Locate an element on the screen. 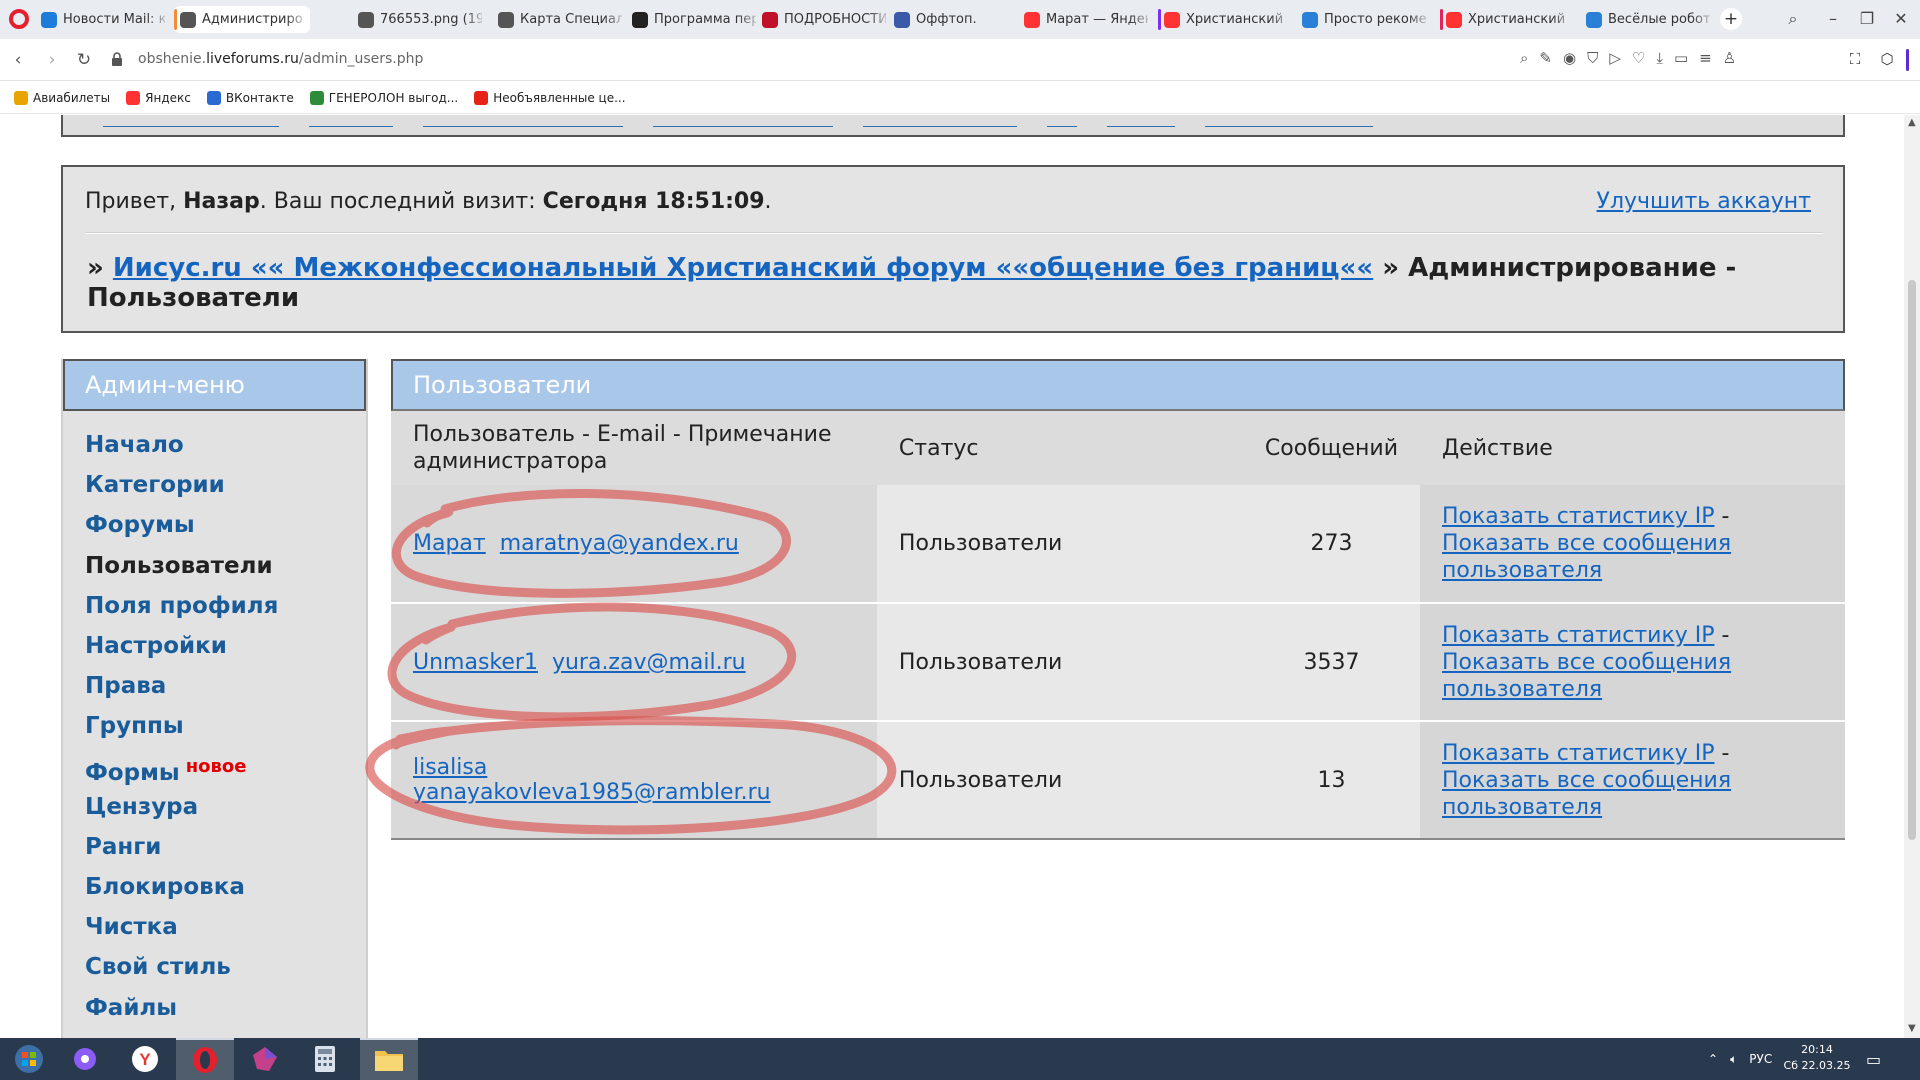 This screenshot has width=1920, height=1080. tray-expand-icon: ⌃ is located at coordinates (1713, 1059).